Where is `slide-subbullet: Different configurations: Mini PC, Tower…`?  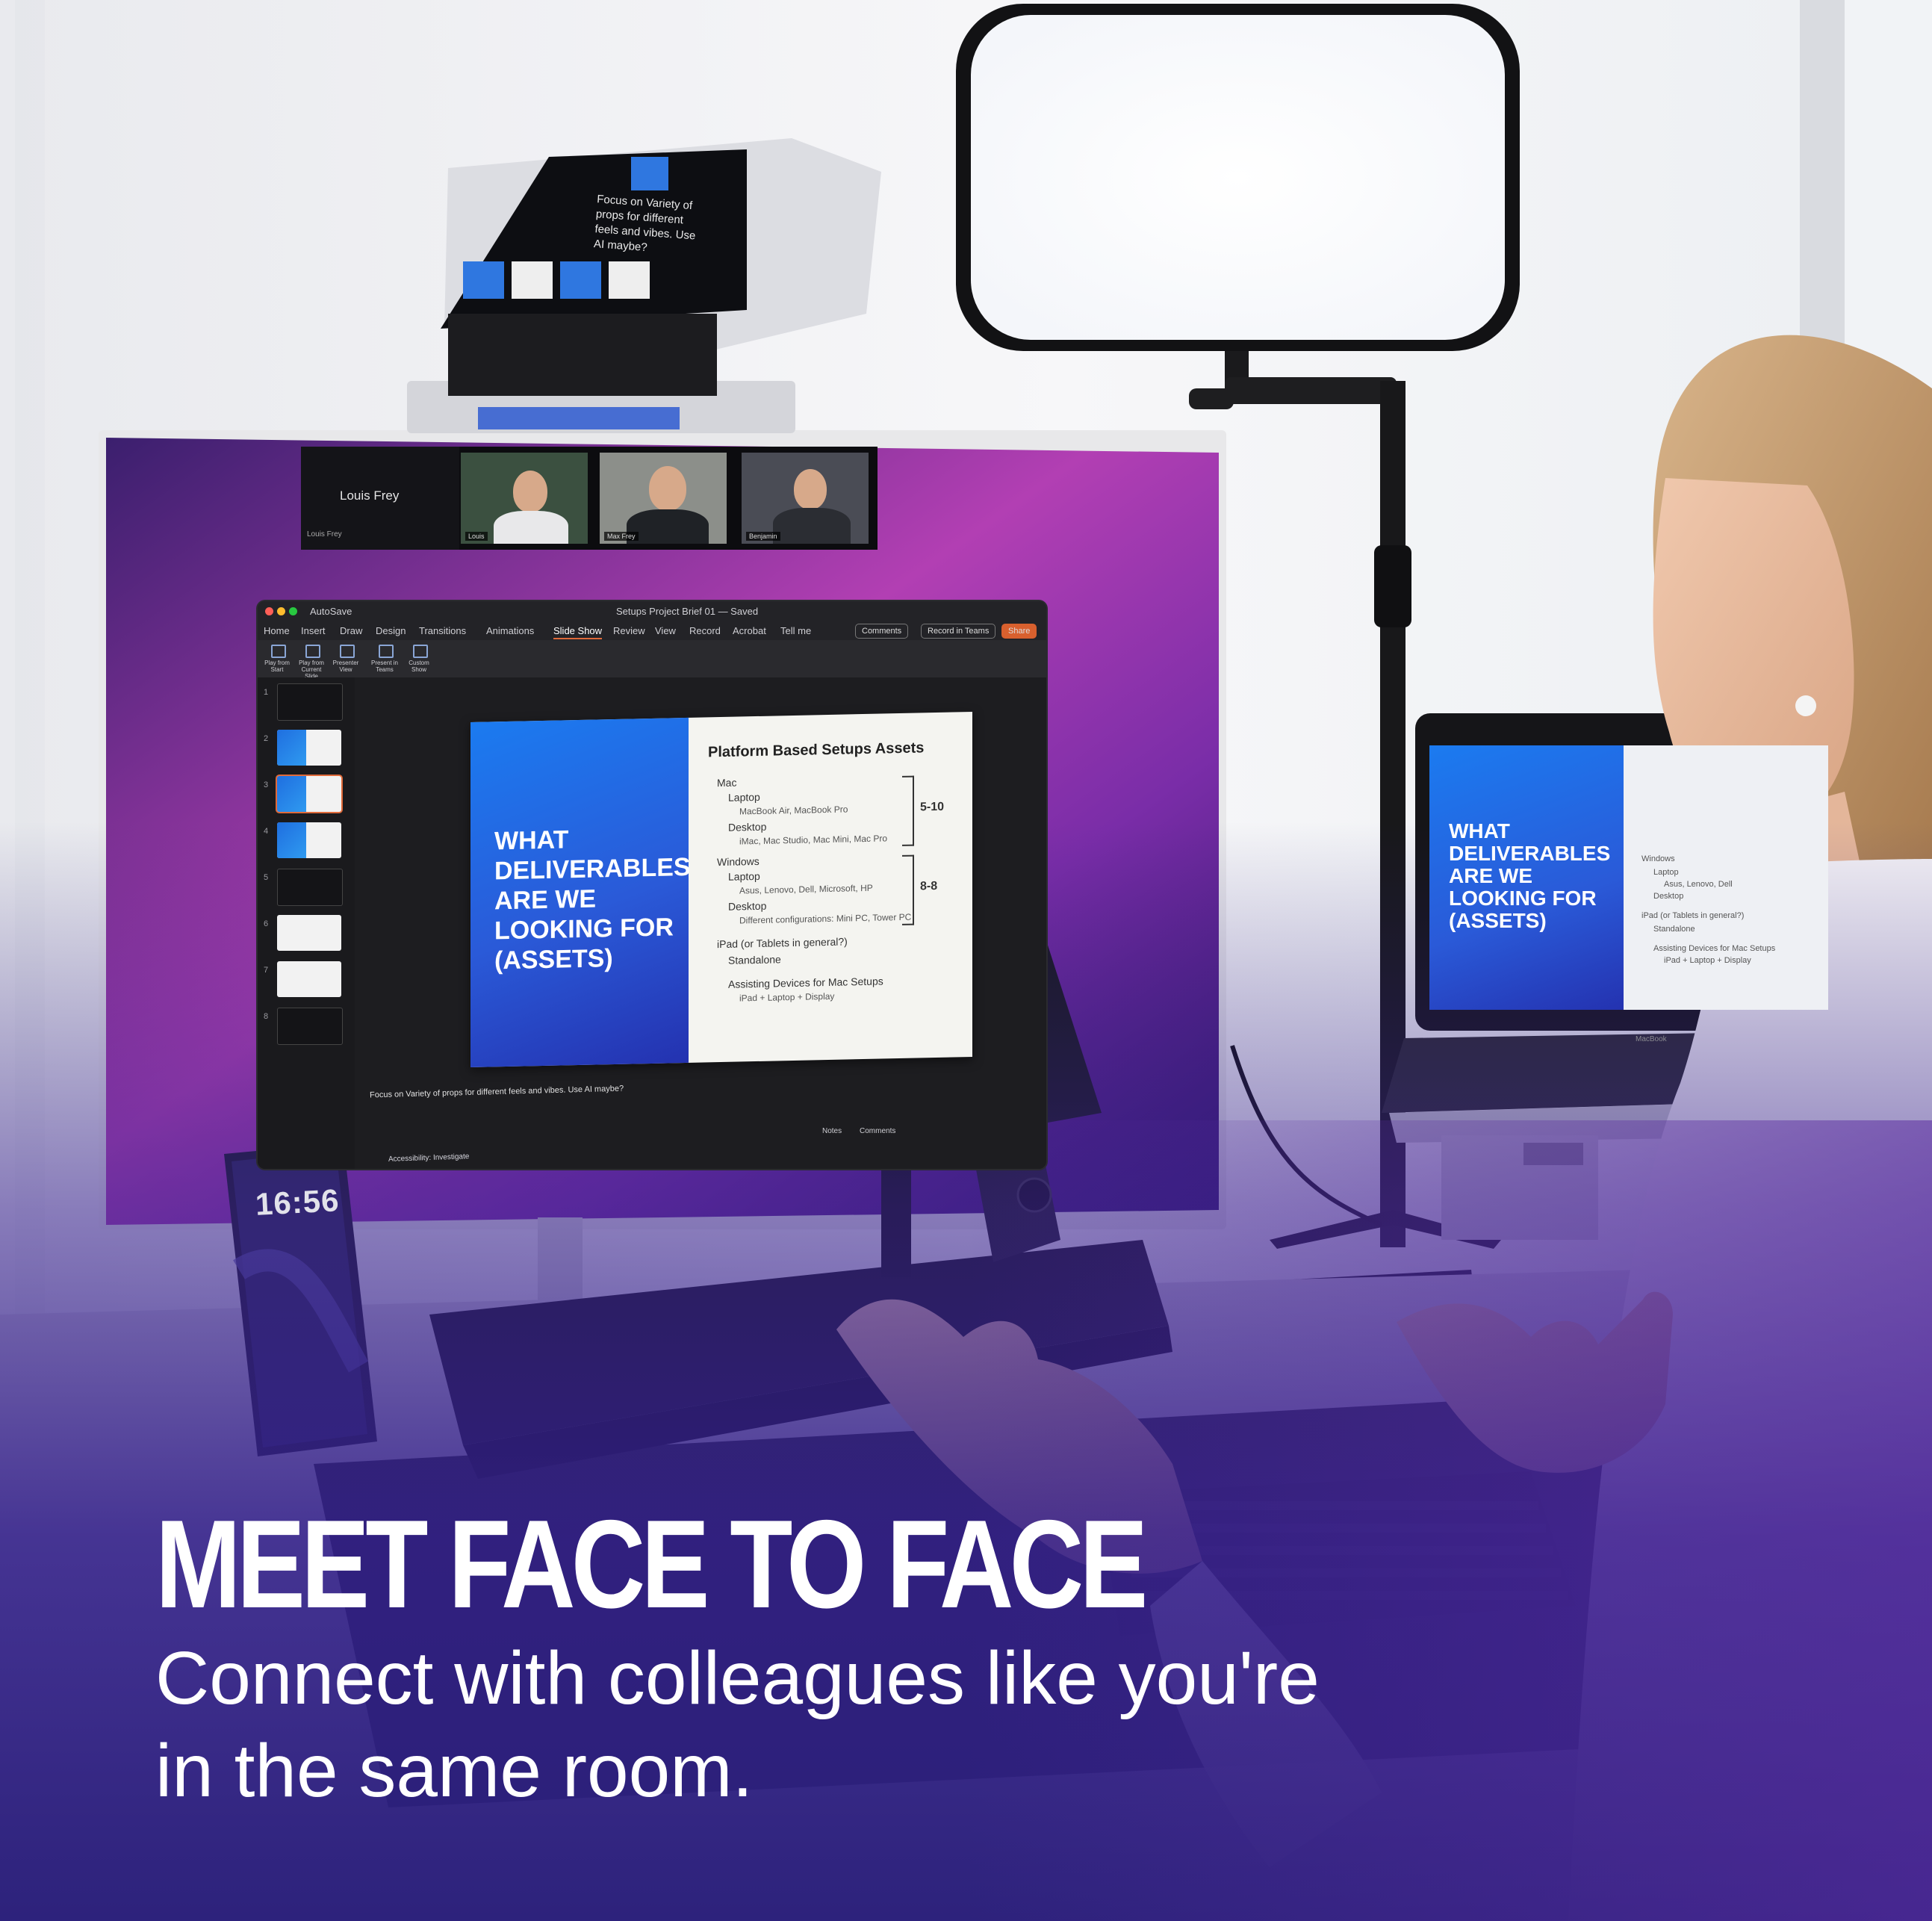 slide-subbullet: Different configurations: Mini PC, Tower… is located at coordinates (825, 918).